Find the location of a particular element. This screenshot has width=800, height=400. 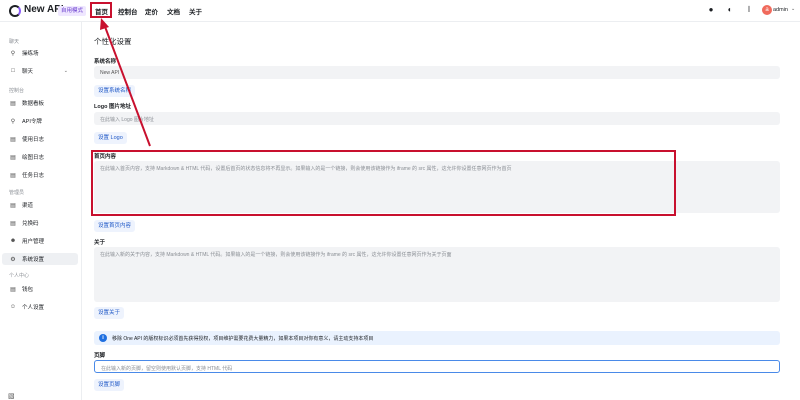

system-name-label: 系统名称 is located at coordinates (105, 62).